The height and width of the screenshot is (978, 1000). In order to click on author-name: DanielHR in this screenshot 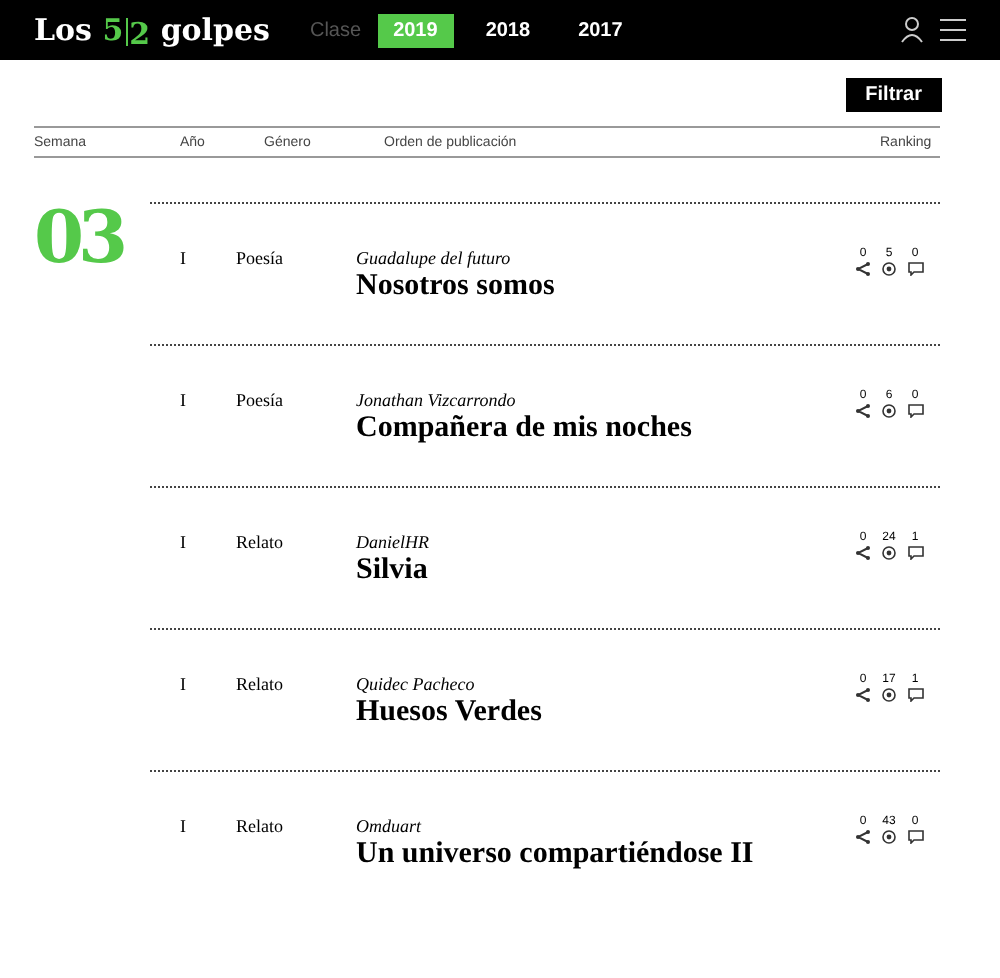, I will do `click(605, 542)`.